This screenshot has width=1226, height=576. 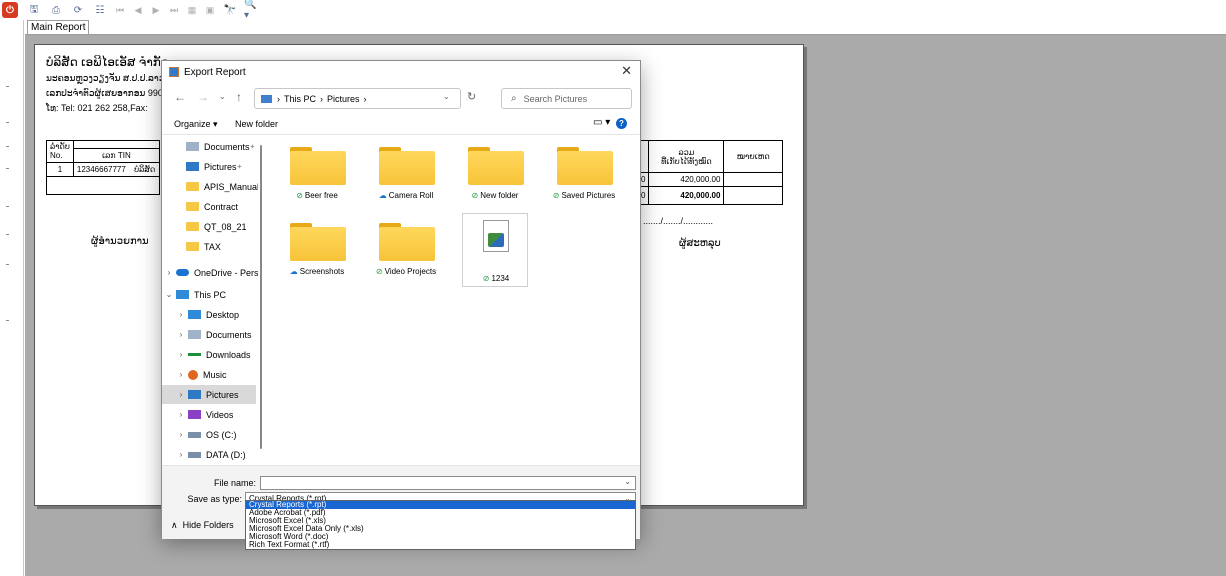 I want to click on up-icon: ↑, so click(x=239, y=97).